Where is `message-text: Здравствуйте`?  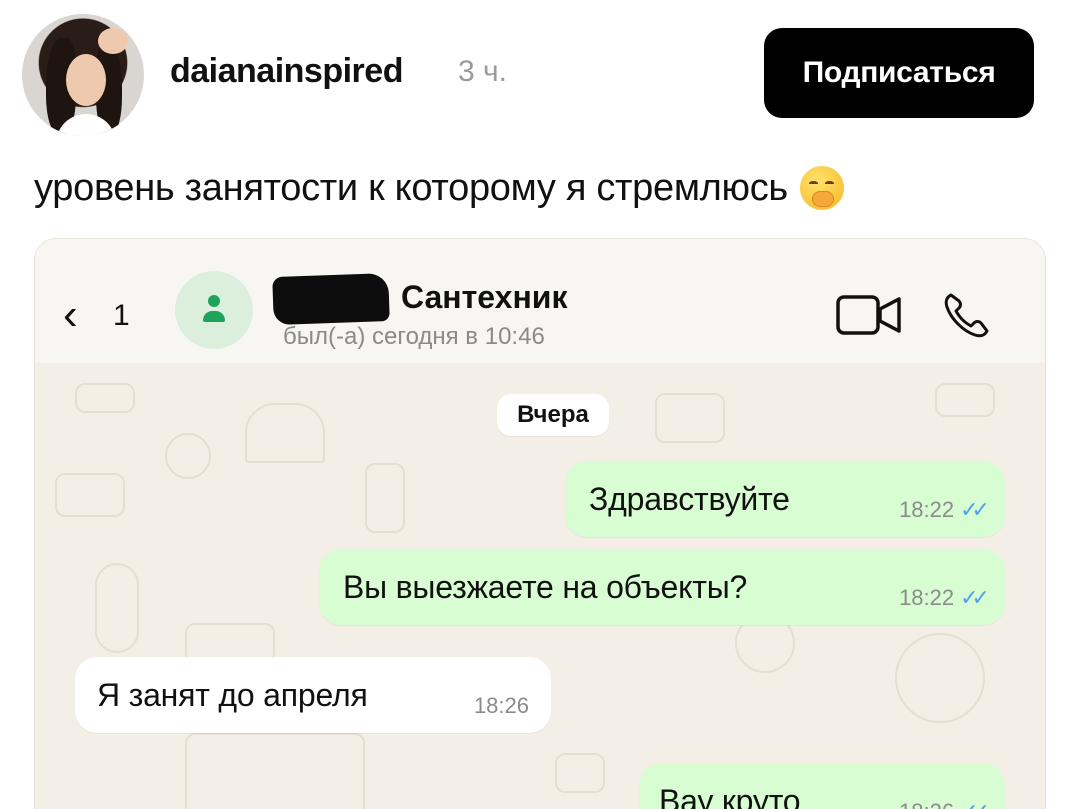 message-text: Здравствуйте is located at coordinates (689, 498).